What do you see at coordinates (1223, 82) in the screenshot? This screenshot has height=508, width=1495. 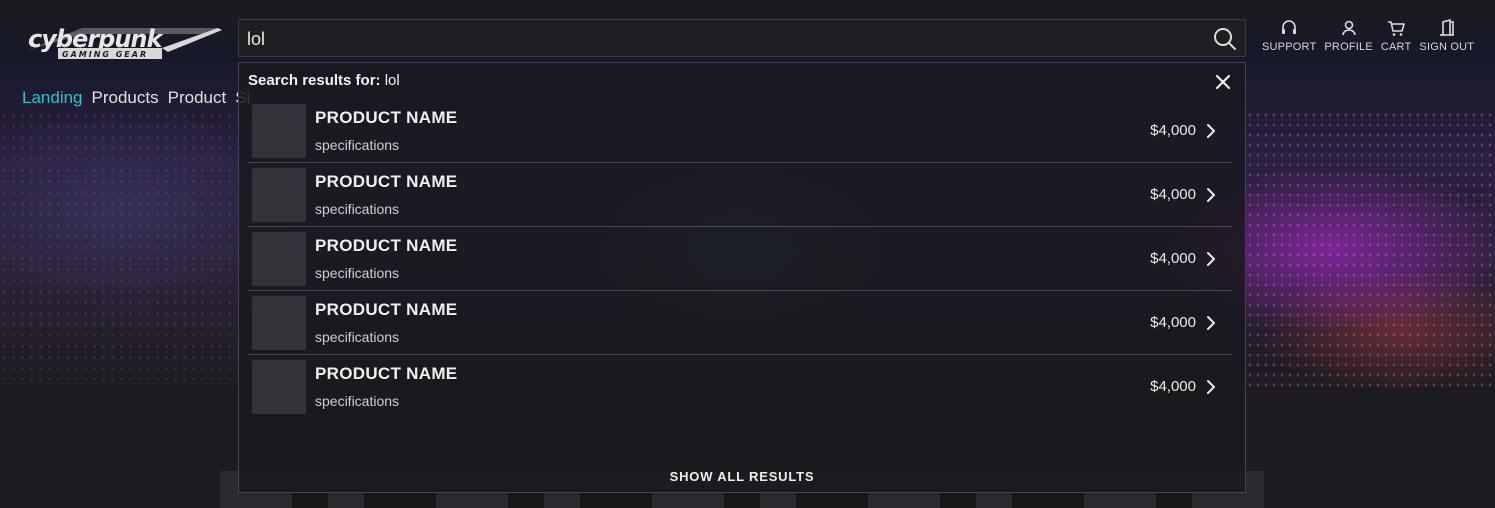 I see `close-icon` at bounding box center [1223, 82].